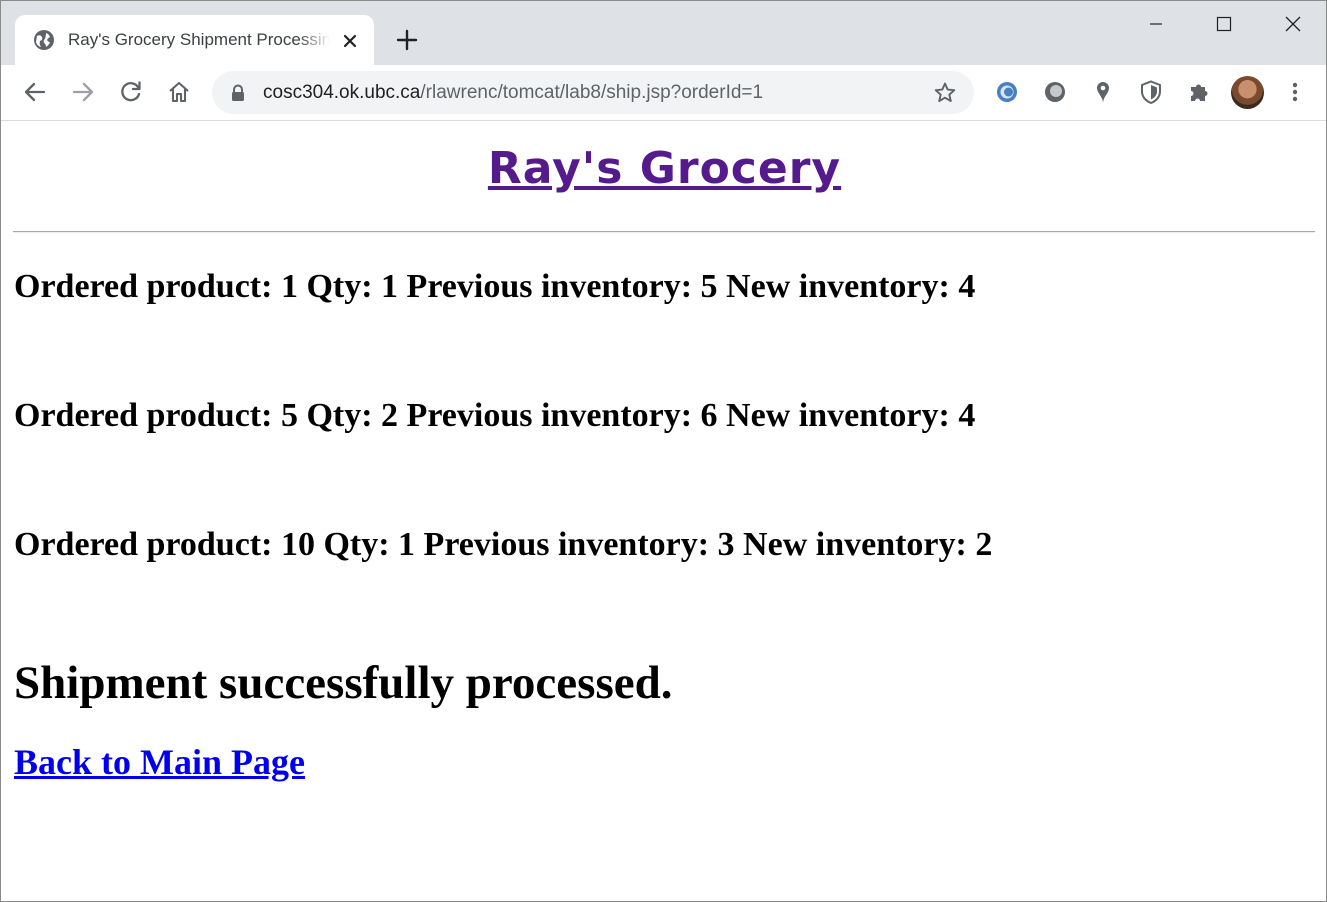 This screenshot has width=1327, height=902. I want to click on status-message: Shipment successfully processed., so click(343, 683).